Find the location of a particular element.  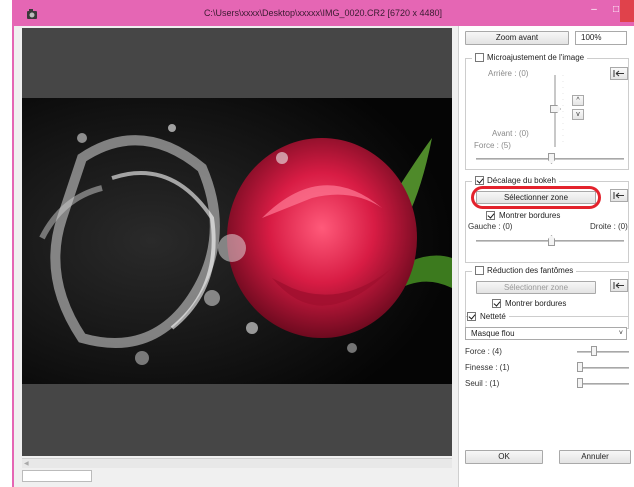

close-button is located at coordinates (627, 11).